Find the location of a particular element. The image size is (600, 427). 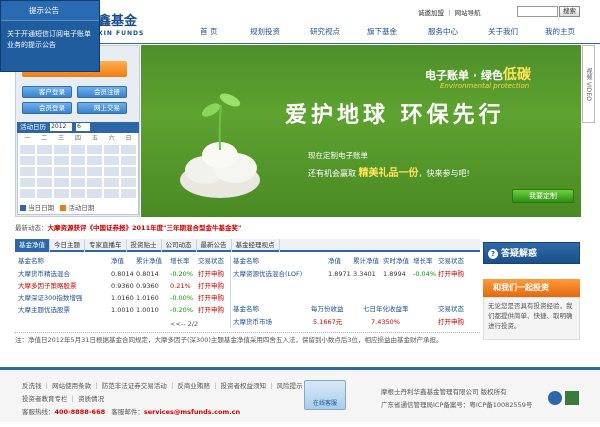

calendar-header: 活动日历 2012 6 is located at coordinates (78, 127).